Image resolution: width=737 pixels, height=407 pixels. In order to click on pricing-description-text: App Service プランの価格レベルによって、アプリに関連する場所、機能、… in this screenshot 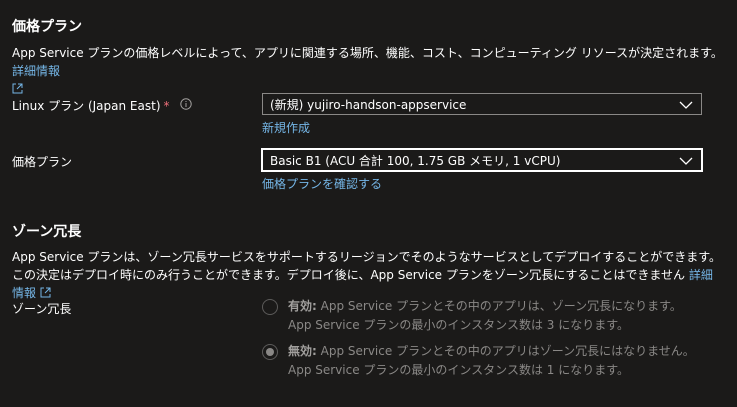, I will do `click(367, 53)`.